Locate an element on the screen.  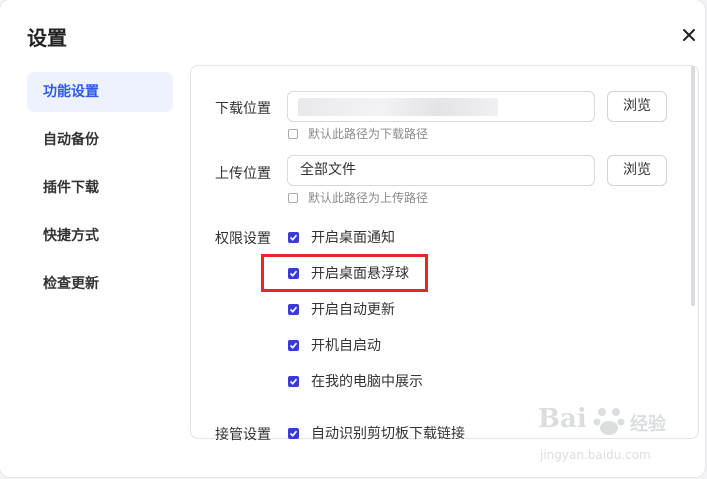
option-show-in-my-computer: 在我的电脑中展示 is located at coordinates (355, 381).